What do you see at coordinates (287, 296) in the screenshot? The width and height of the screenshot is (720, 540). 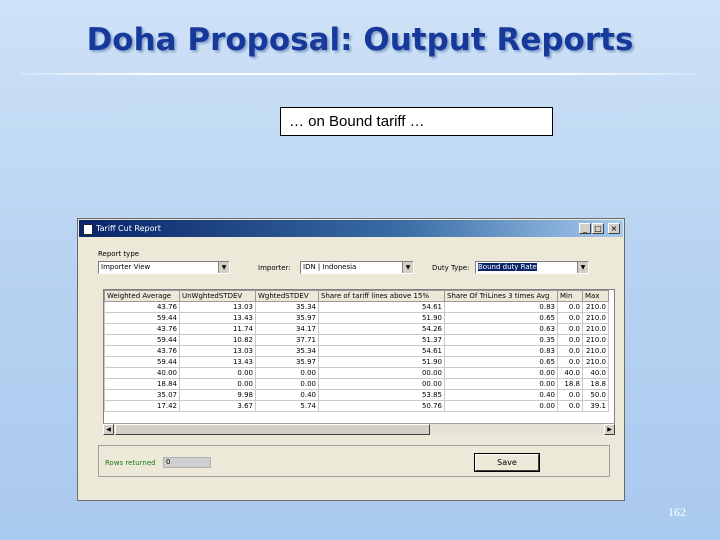 I see `column-header: WghtedSTDEV` at bounding box center [287, 296].